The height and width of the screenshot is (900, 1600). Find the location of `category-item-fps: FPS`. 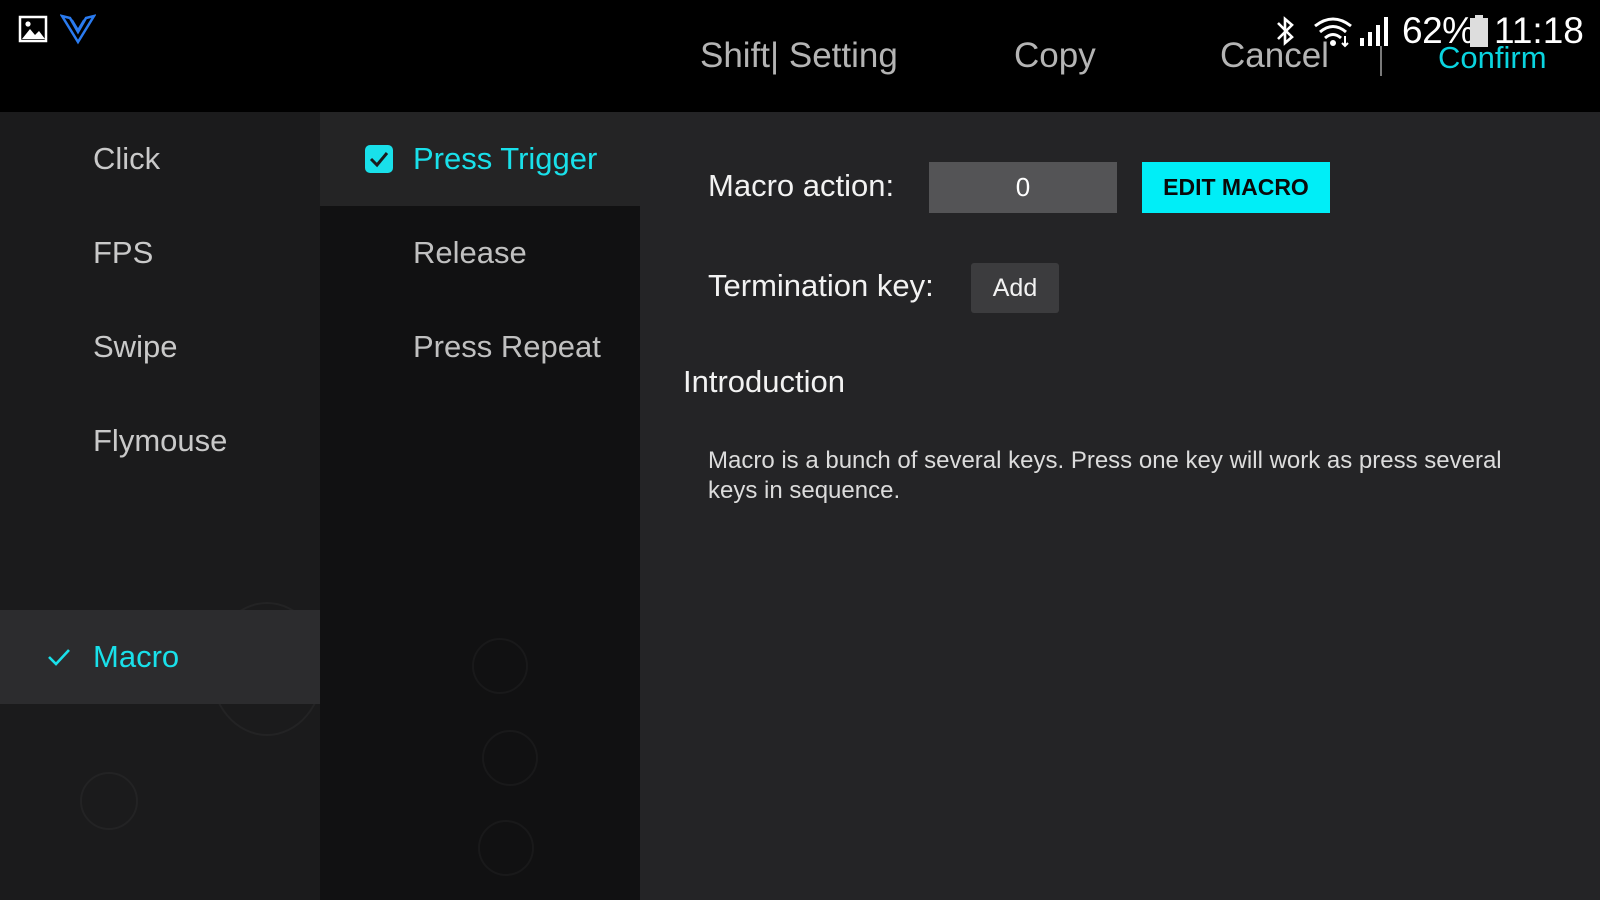

category-item-fps: FPS is located at coordinates (160, 253).